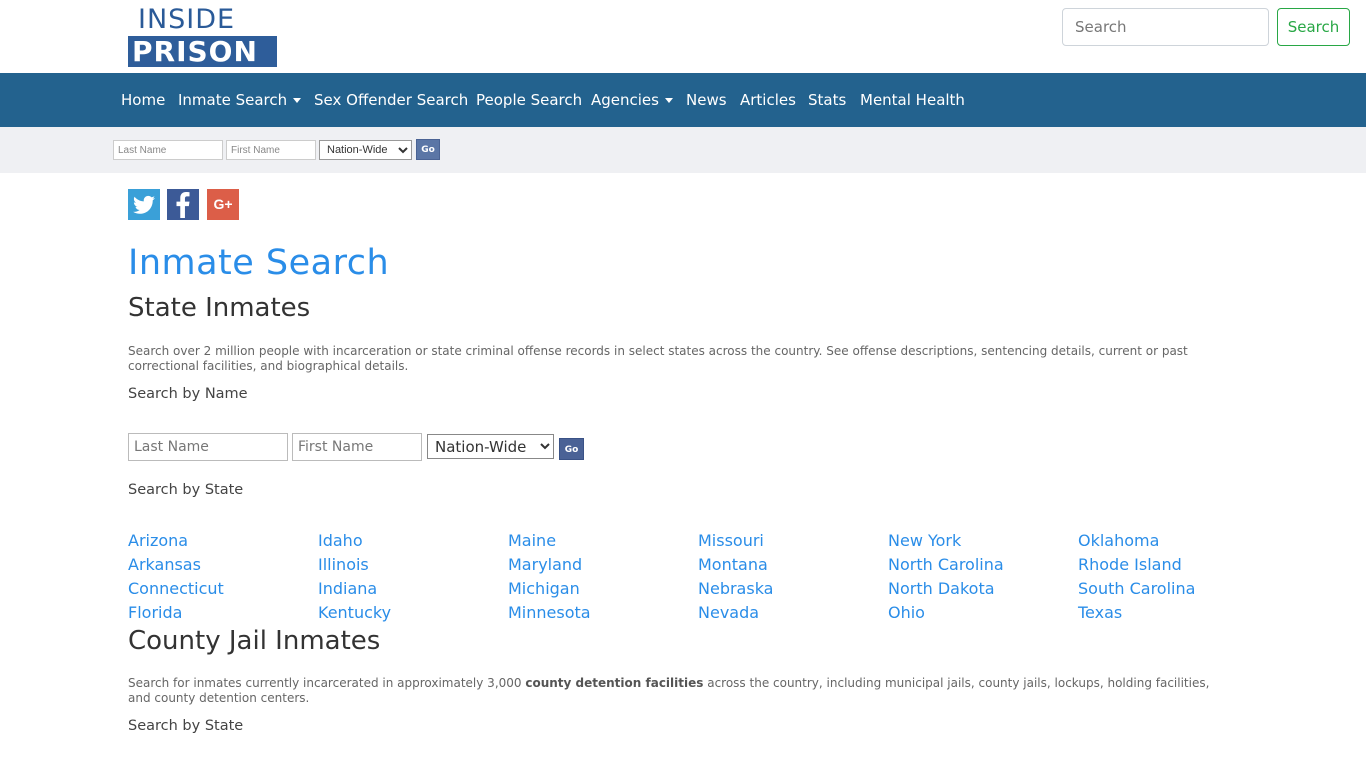  I want to click on state-link: Texas, so click(1100, 612).